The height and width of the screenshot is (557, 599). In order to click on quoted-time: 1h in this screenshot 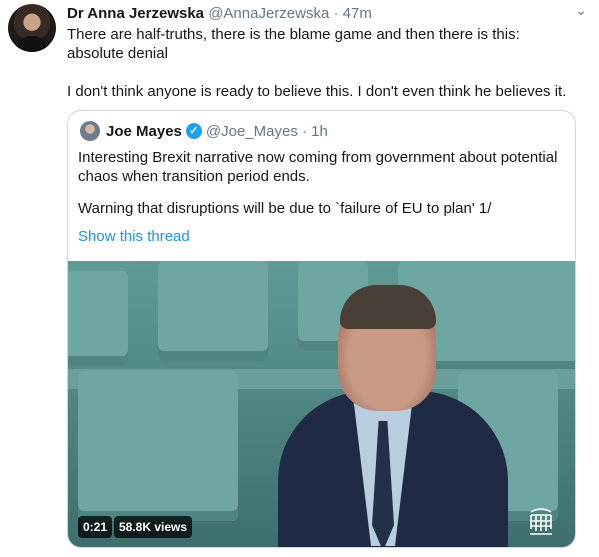, I will do `click(319, 131)`.